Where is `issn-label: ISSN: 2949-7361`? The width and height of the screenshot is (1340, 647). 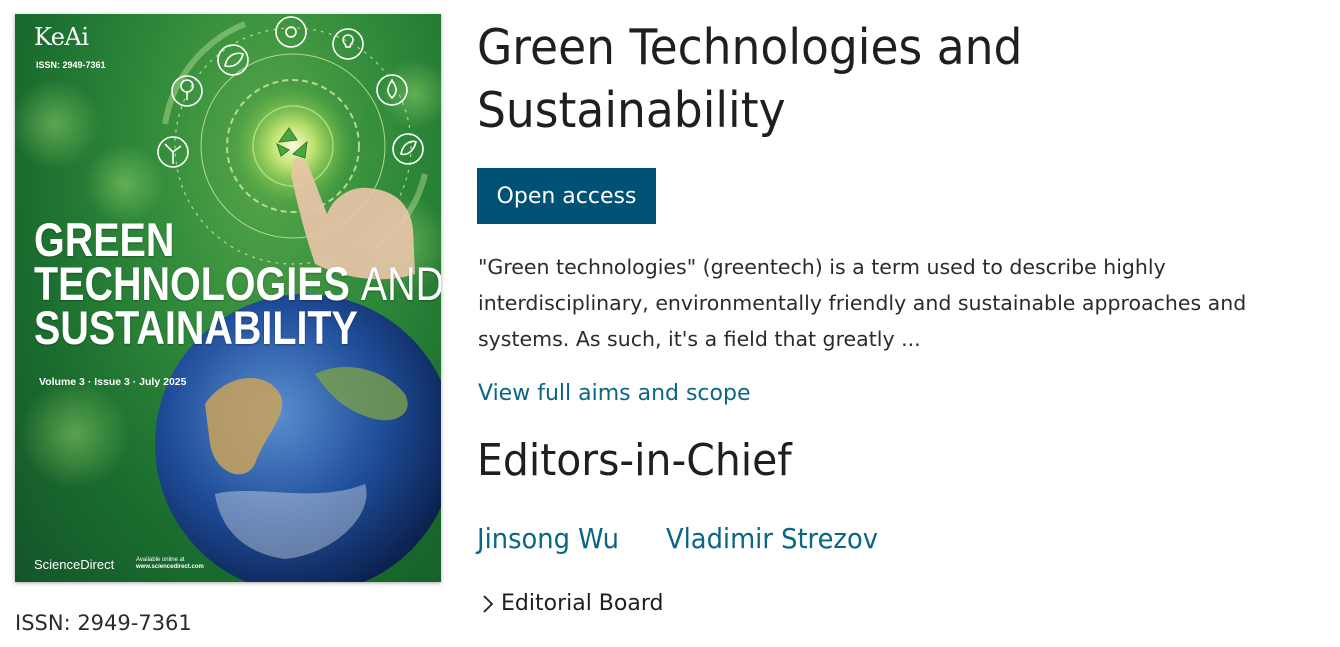
issn-label: ISSN: 2949-7361 is located at coordinates (103, 623).